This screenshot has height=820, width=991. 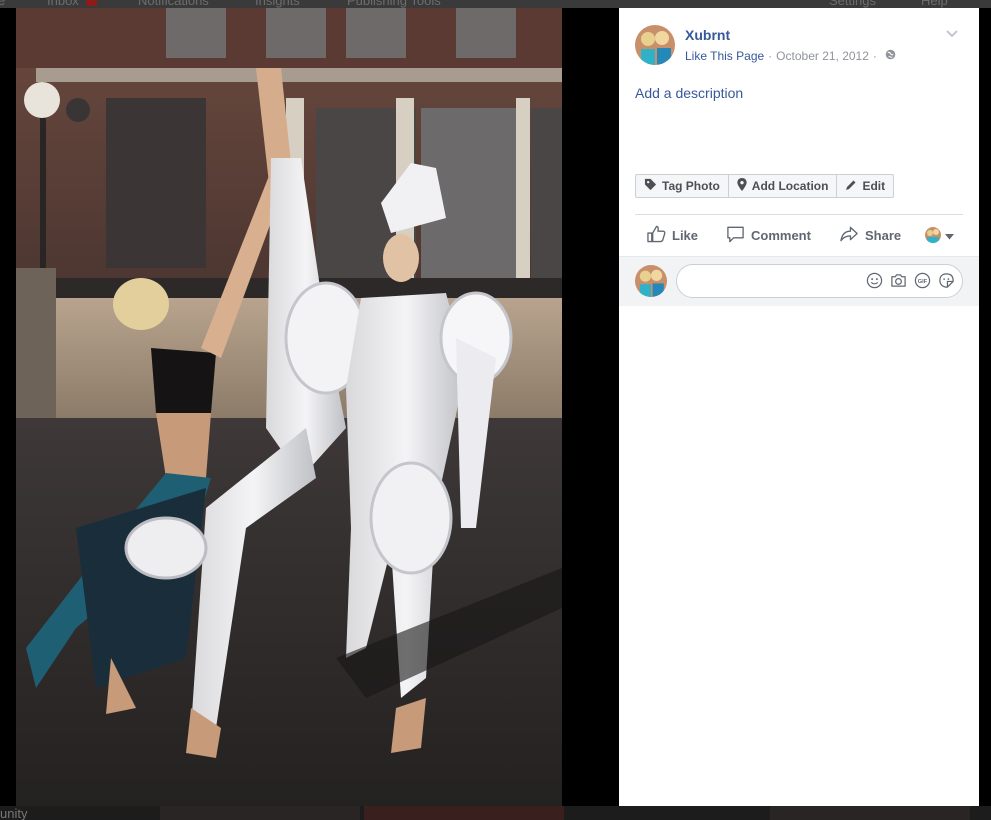 I want to click on background-text: unity, so click(x=14, y=813).